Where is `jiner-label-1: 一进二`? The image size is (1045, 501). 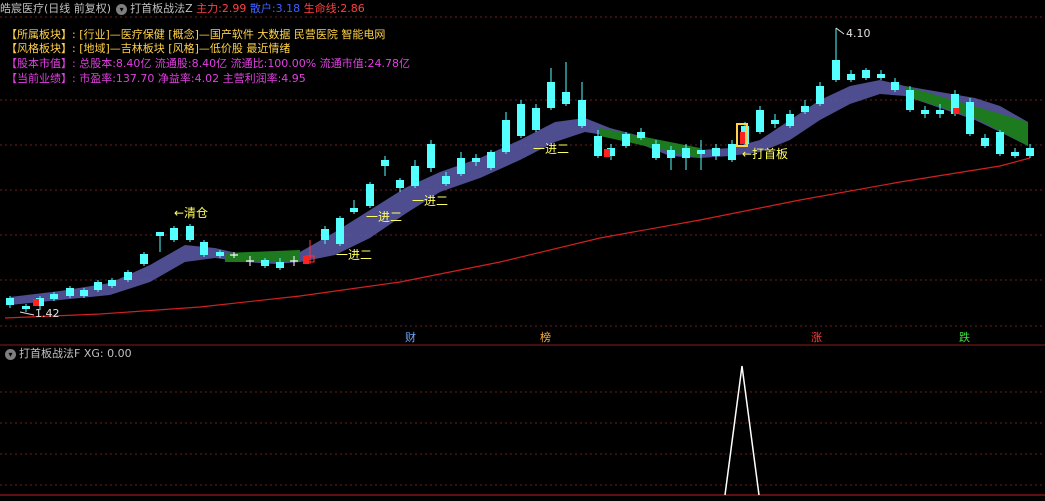
jiner-label-1: 一进二 is located at coordinates (354, 255).